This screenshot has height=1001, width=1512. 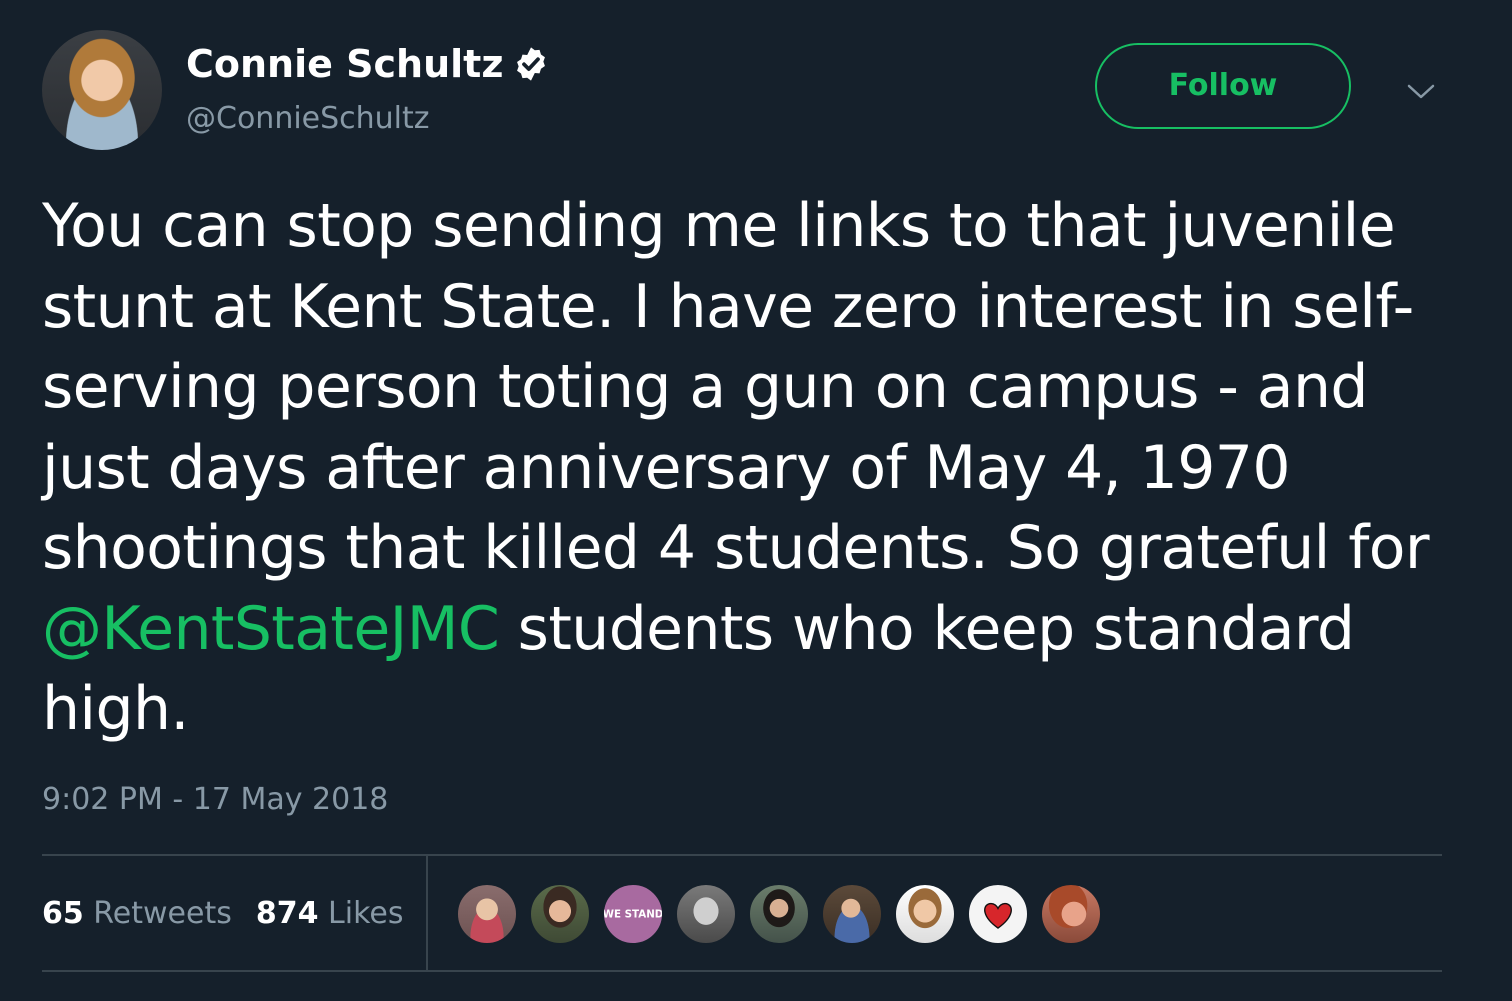 I want to click on tweet-timestamp: 9:02 PM - 17 May 2018, so click(x=215, y=800).